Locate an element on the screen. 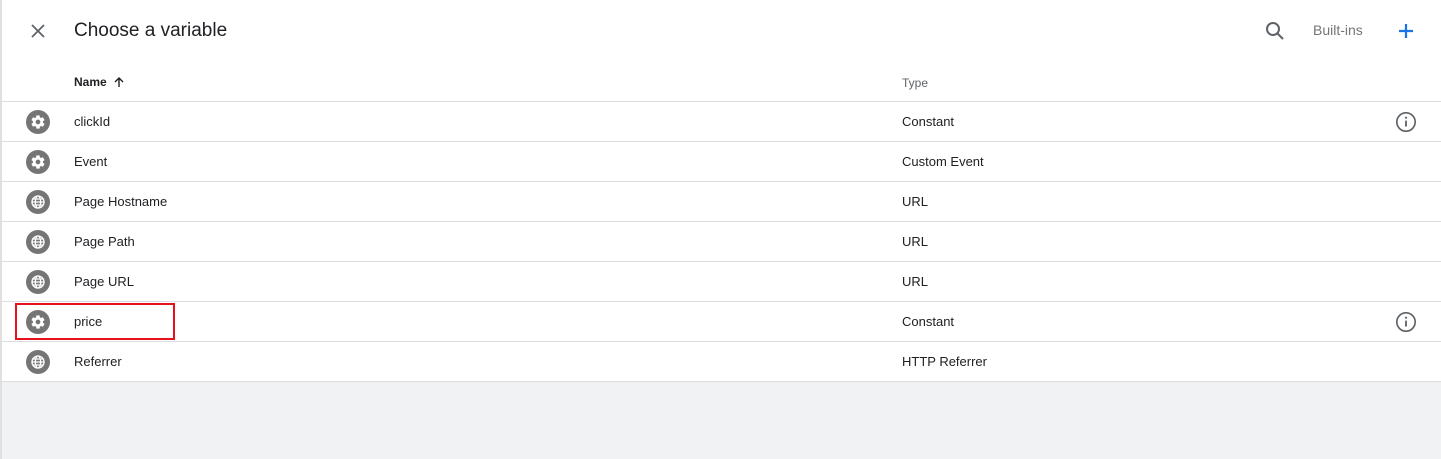 This screenshot has height=459, width=1441. variable-row: price Constant is located at coordinates (721, 322).